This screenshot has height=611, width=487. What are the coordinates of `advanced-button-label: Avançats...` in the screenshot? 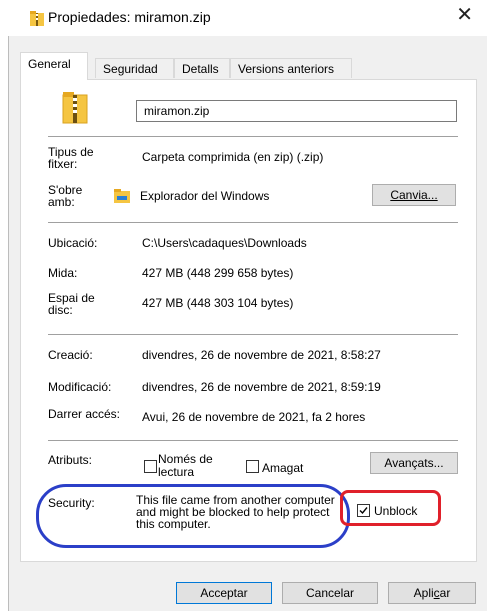 It's located at (414, 463).